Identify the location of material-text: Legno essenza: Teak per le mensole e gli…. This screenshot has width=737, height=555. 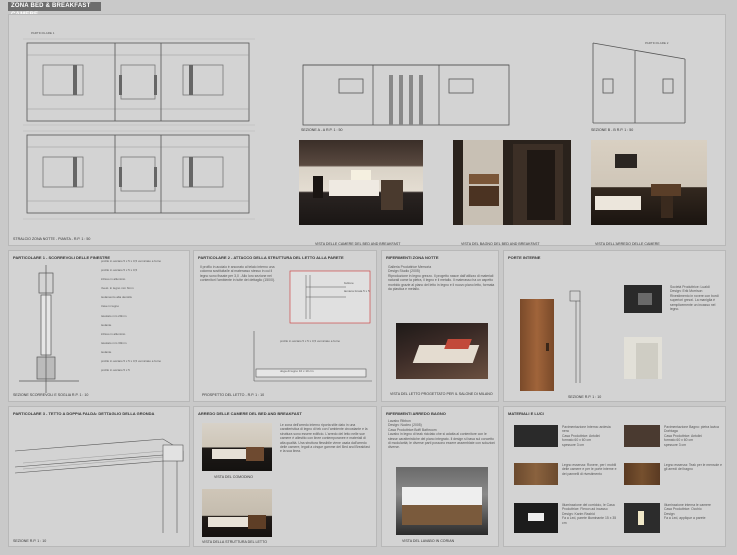
(693, 467).